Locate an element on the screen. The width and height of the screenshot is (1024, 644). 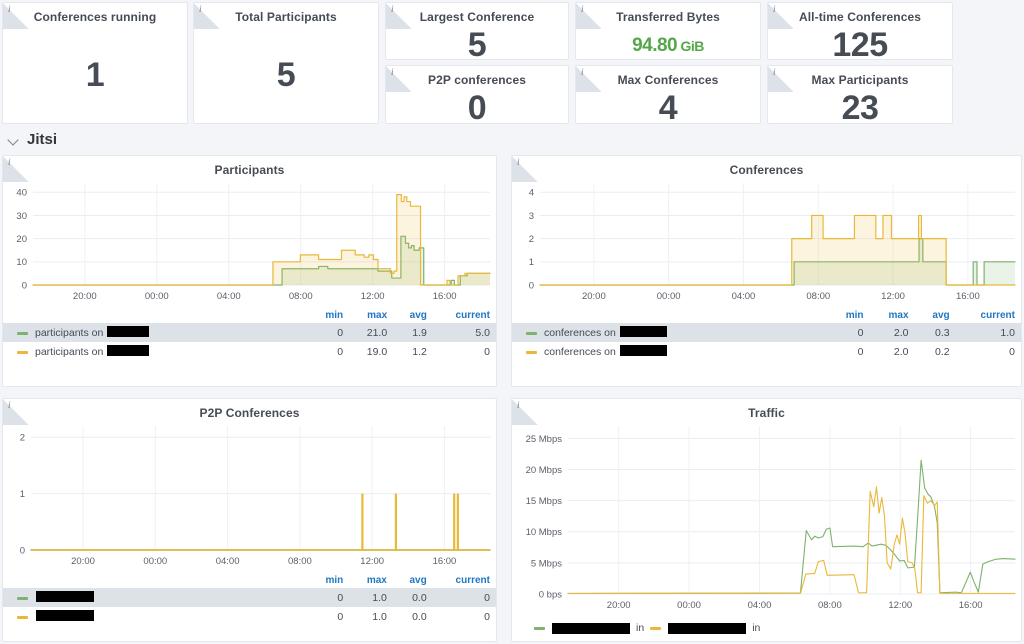
chevron-down-icon is located at coordinates (14, 140).